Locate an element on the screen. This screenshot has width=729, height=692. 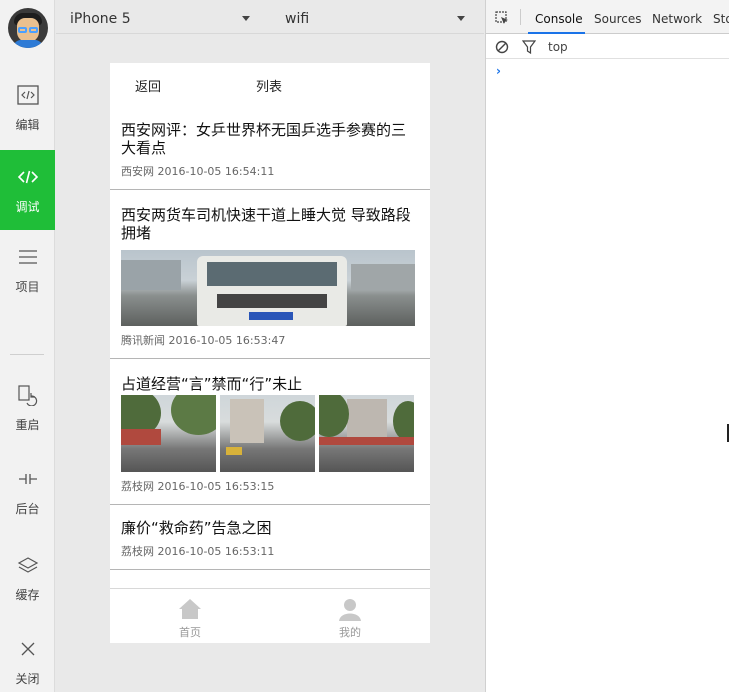
tool-background: 后台 is located at coordinates (27, 492).